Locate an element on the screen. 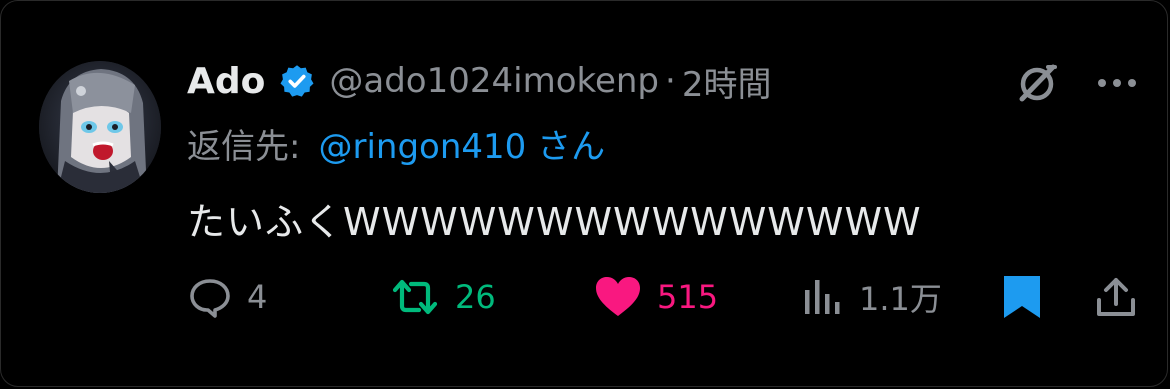 The height and width of the screenshot is (389, 1170). share-button is located at coordinates (1116, 297).